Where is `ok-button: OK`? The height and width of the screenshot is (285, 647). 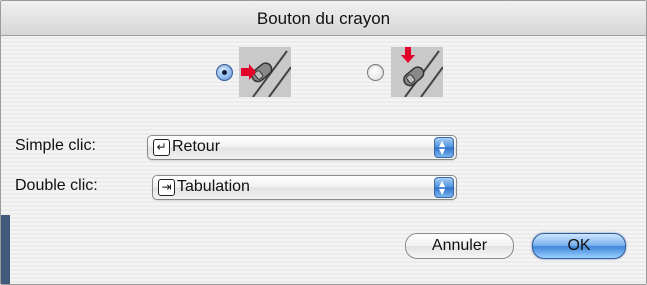 ok-button: OK is located at coordinates (579, 246).